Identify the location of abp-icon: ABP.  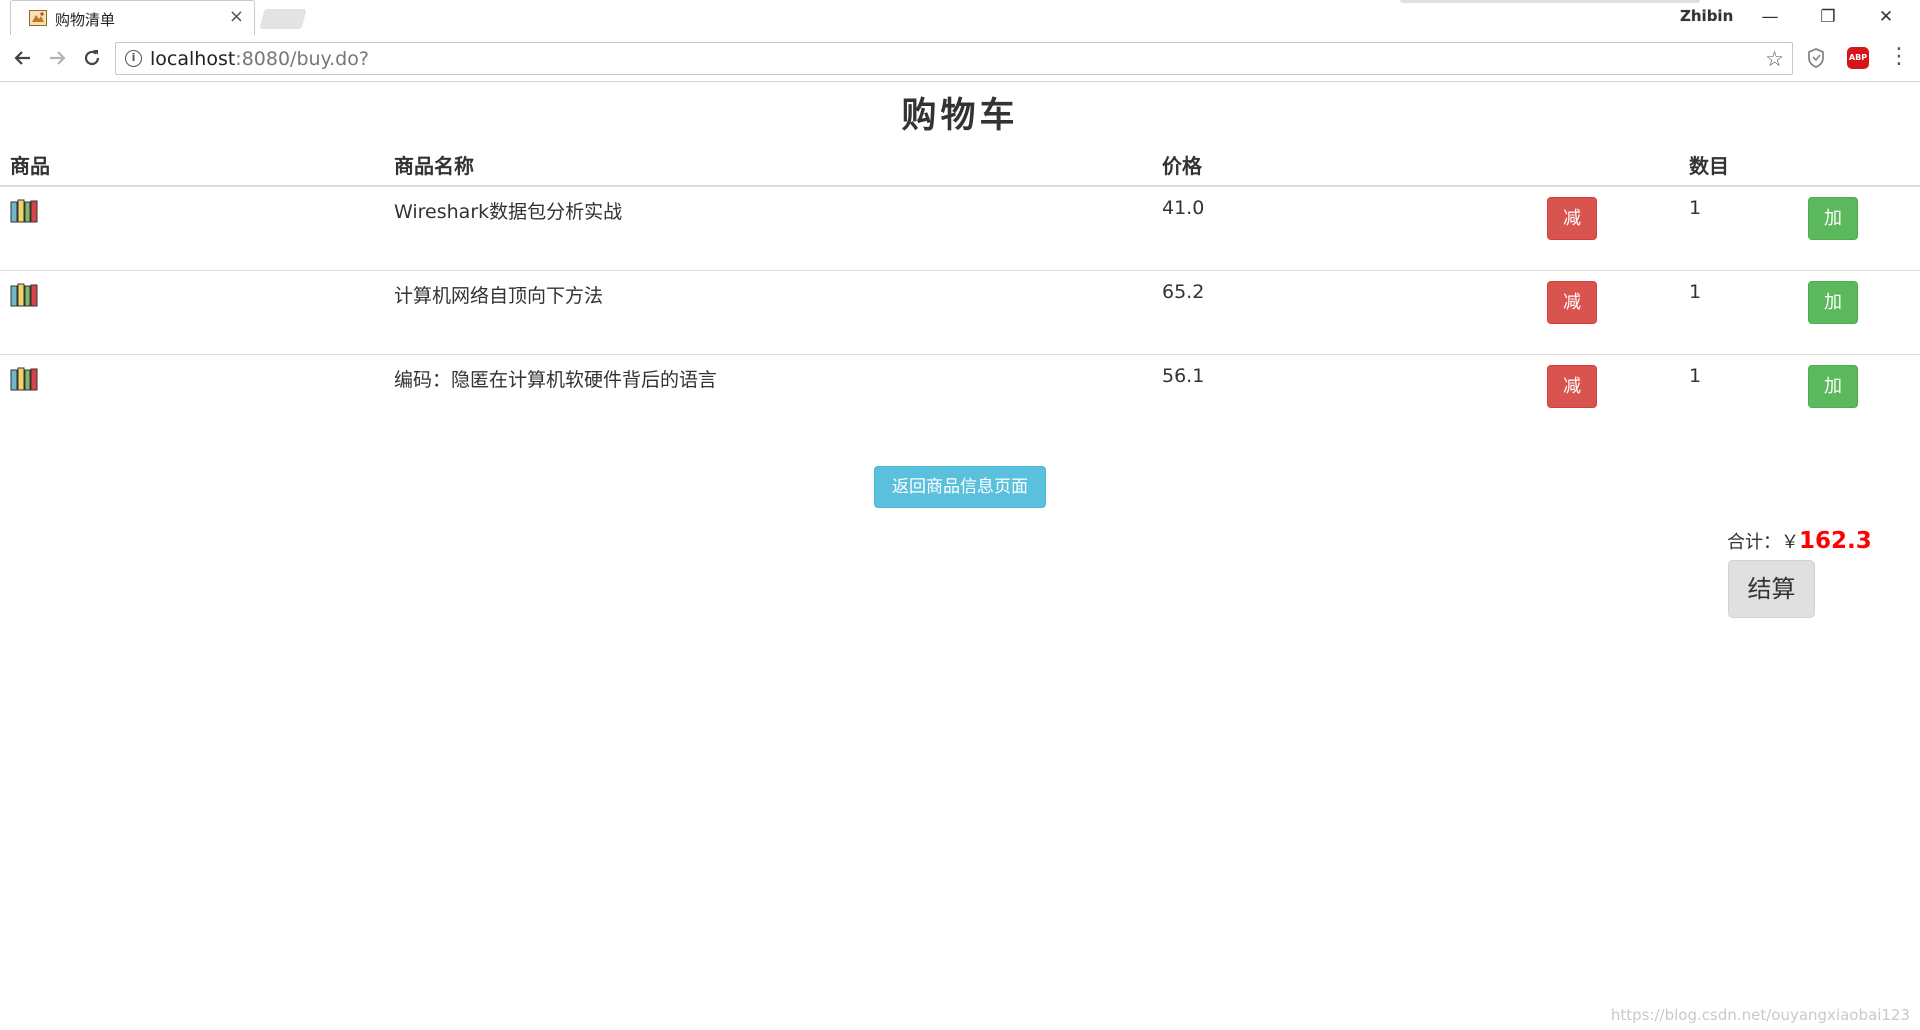
(1858, 58).